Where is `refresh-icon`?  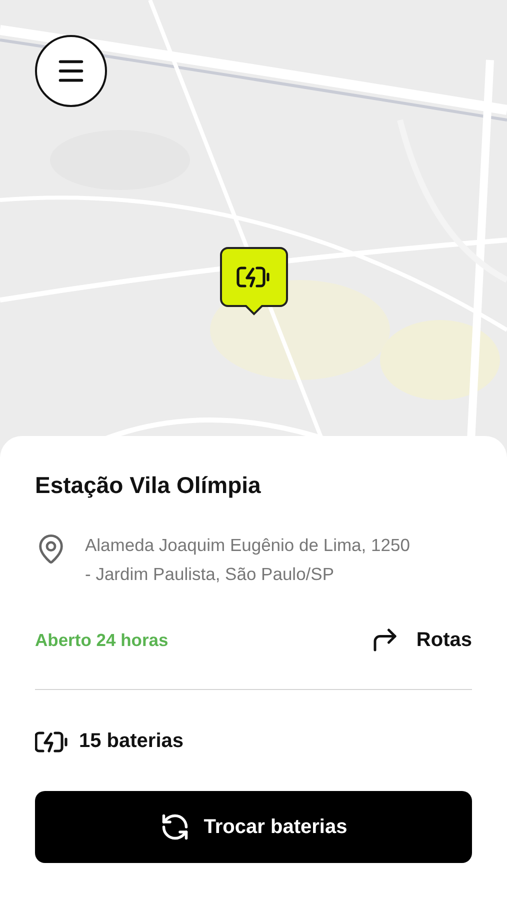 refresh-icon is located at coordinates (175, 827).